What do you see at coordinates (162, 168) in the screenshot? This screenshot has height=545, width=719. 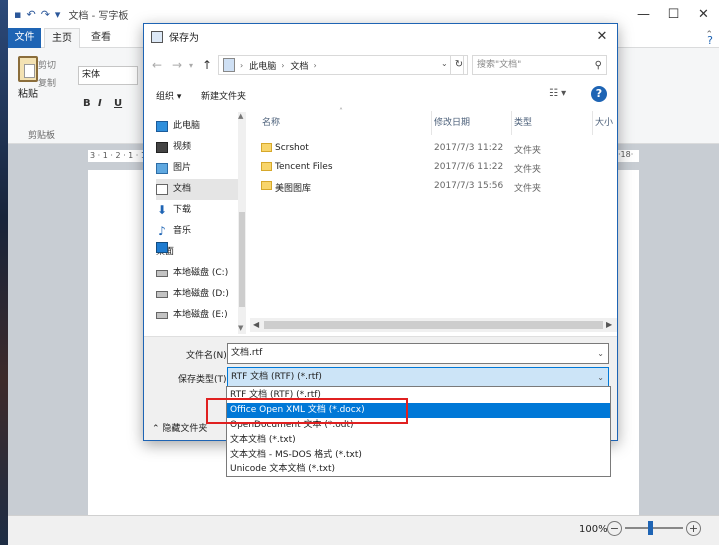 I see `picture-icon` at bounding box center [162, 168].